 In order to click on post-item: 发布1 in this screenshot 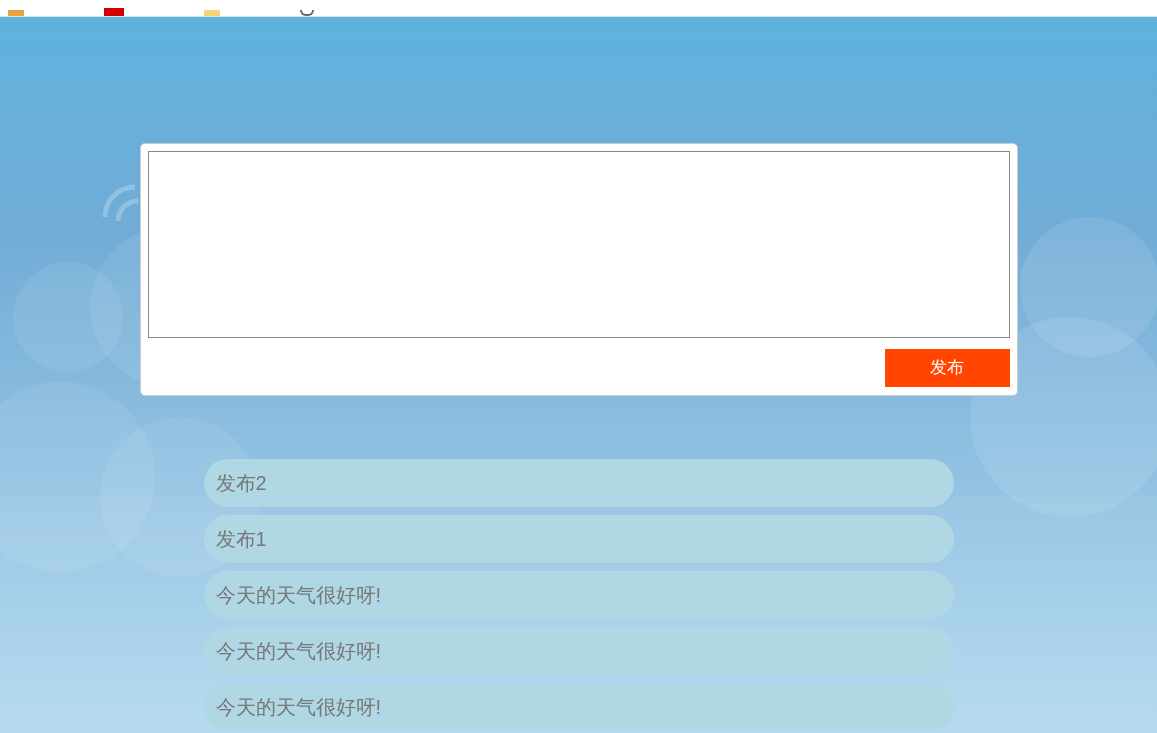, I will do `click(578, 539)`.